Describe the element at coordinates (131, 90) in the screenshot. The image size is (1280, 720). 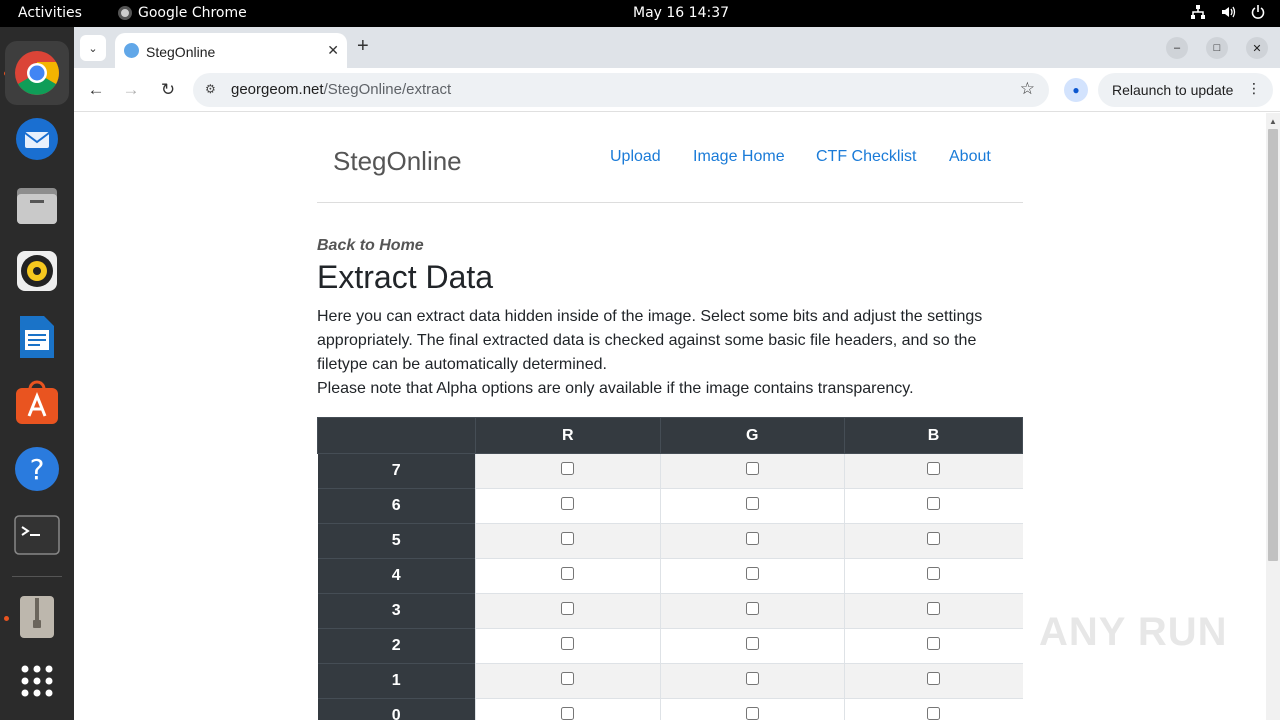
I see `forward-arrow-icon: →` at that location.